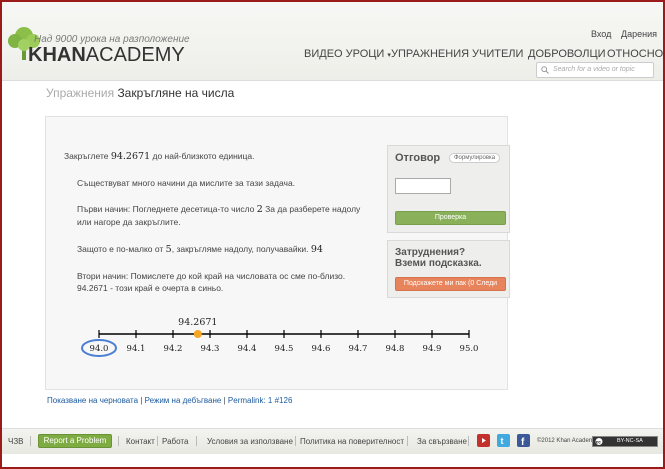  What do you see at coordinates (176, 93) in the screenshot?
I see `page-title: Закръгляне на числа` at bounding box center [176, 93].